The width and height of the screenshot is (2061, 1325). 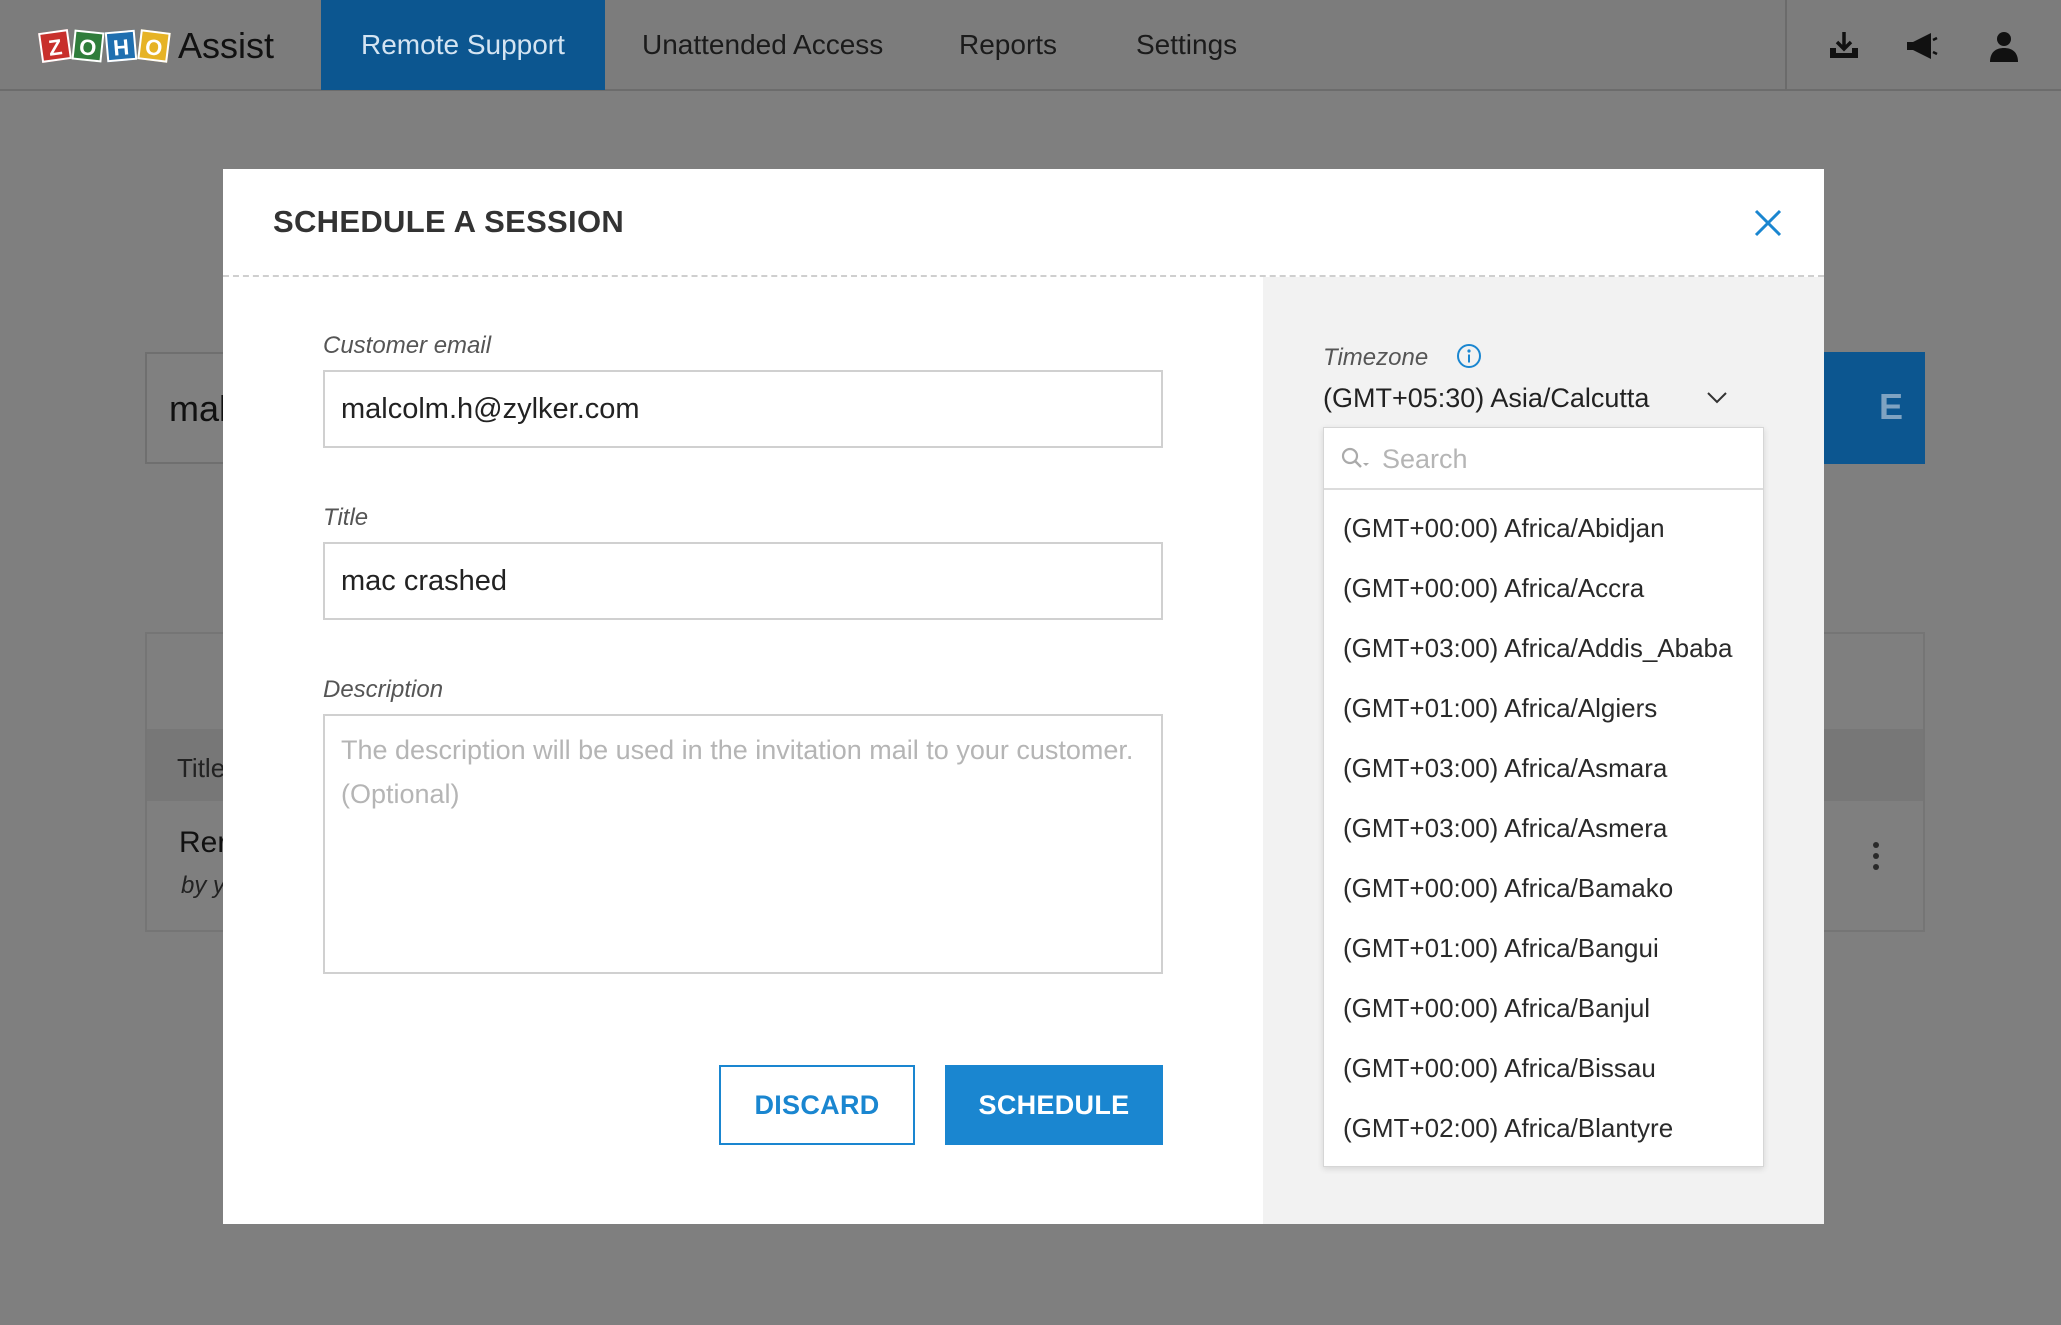 I want to click on search-icon, so click(x=1355, y=457).